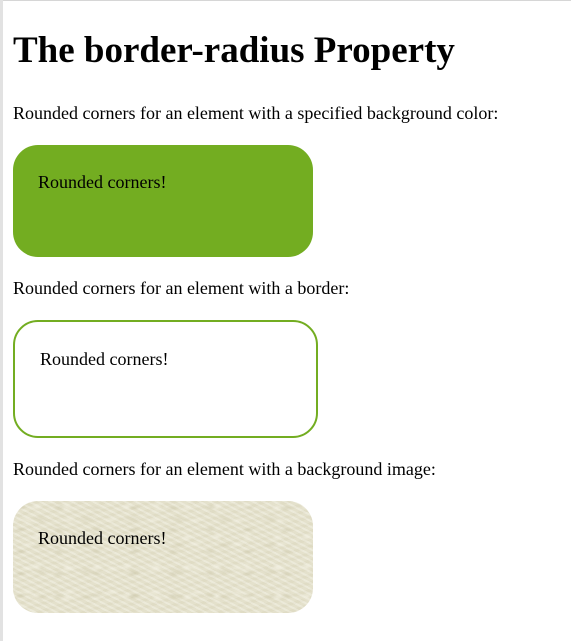 Image resolution: width=571 pixels, height=641 pixels. What do you see at coordinates (163, 201) in the screenshot?
I see `rounded-box-background-color: Rounded corners!` at bounding box center [163, 201].